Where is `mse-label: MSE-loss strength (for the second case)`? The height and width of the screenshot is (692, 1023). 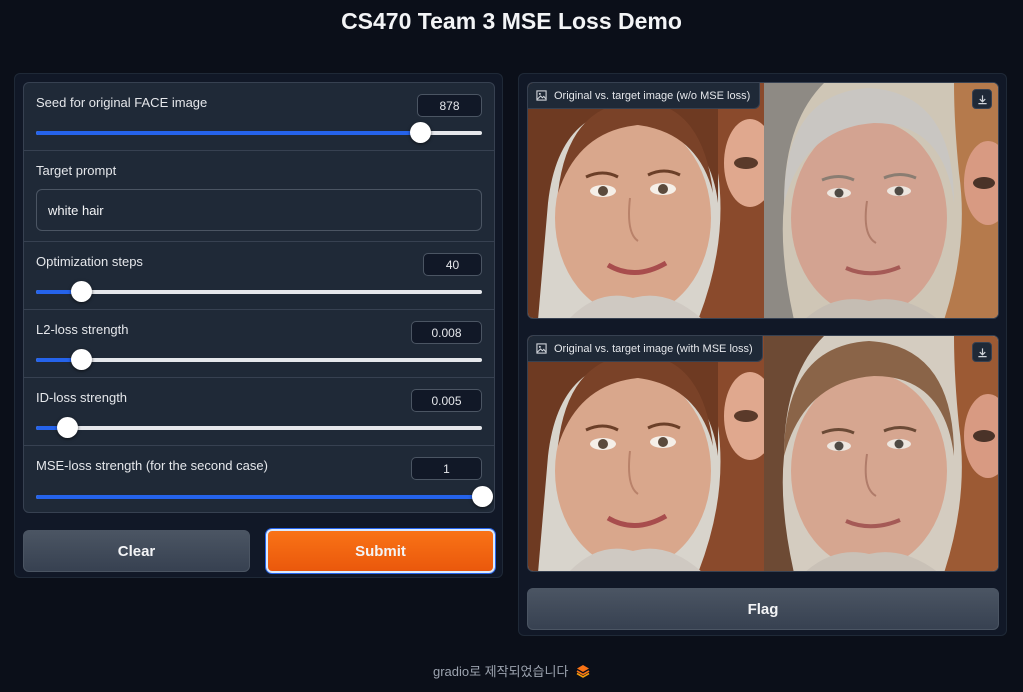
mse-label: MSE-loss strength (for the second case) is located at coordinates (152, 465).